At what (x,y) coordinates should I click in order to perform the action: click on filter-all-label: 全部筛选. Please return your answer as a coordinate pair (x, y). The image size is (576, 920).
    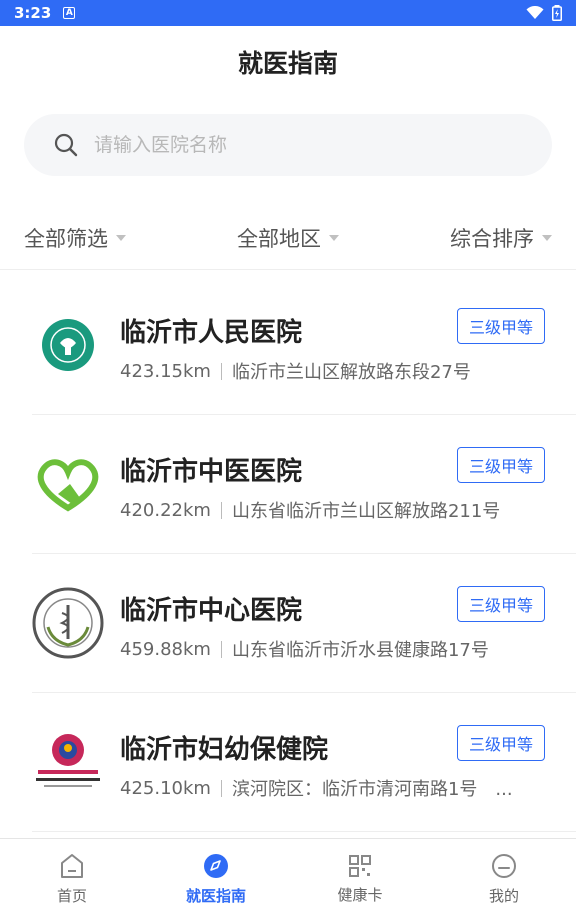
    Looking at the image, I should click on (66, 238).